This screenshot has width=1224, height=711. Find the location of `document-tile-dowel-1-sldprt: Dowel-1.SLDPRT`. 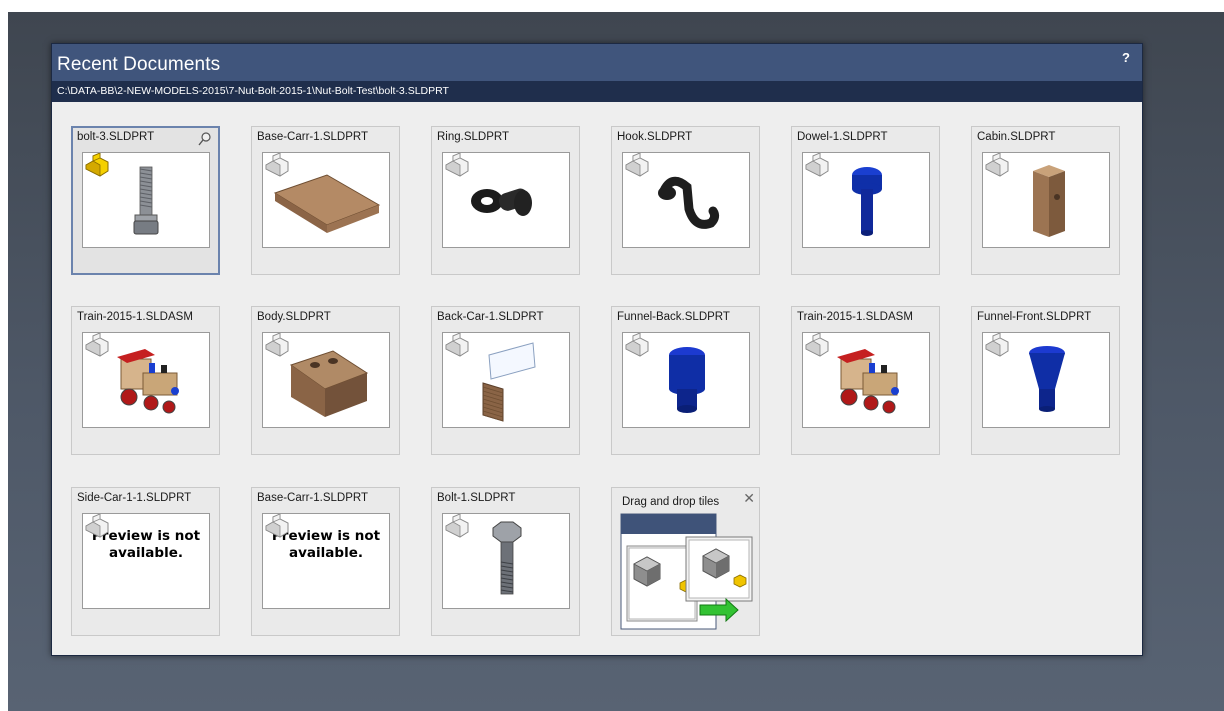

document-tile-dowel-1-sldprt: Dowel-1.SLDPRT is located at coordinates (865, 200).